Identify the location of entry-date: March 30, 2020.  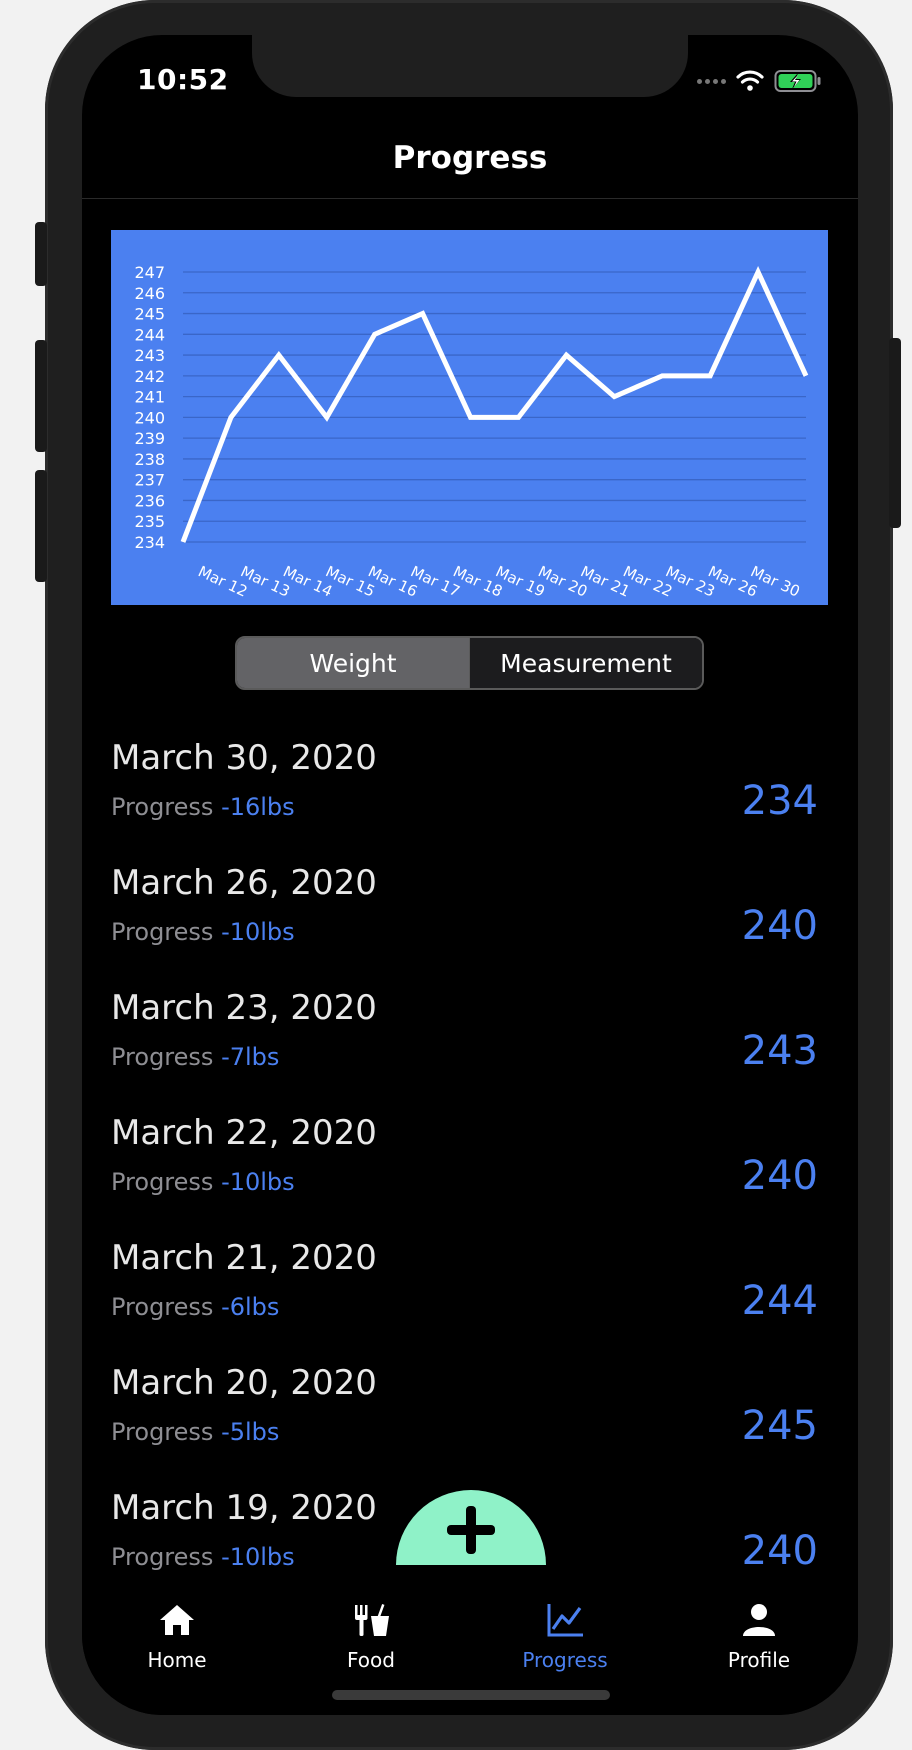
(244, 758).